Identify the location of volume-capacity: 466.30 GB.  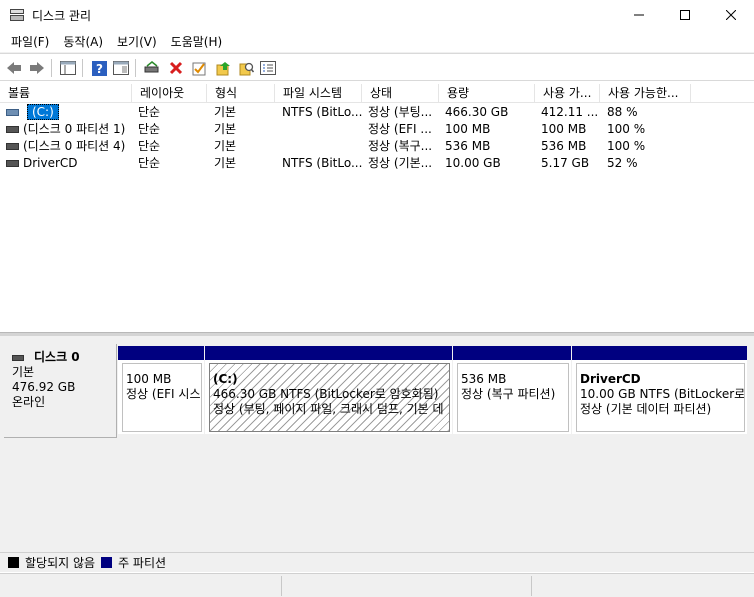
(477, 112).